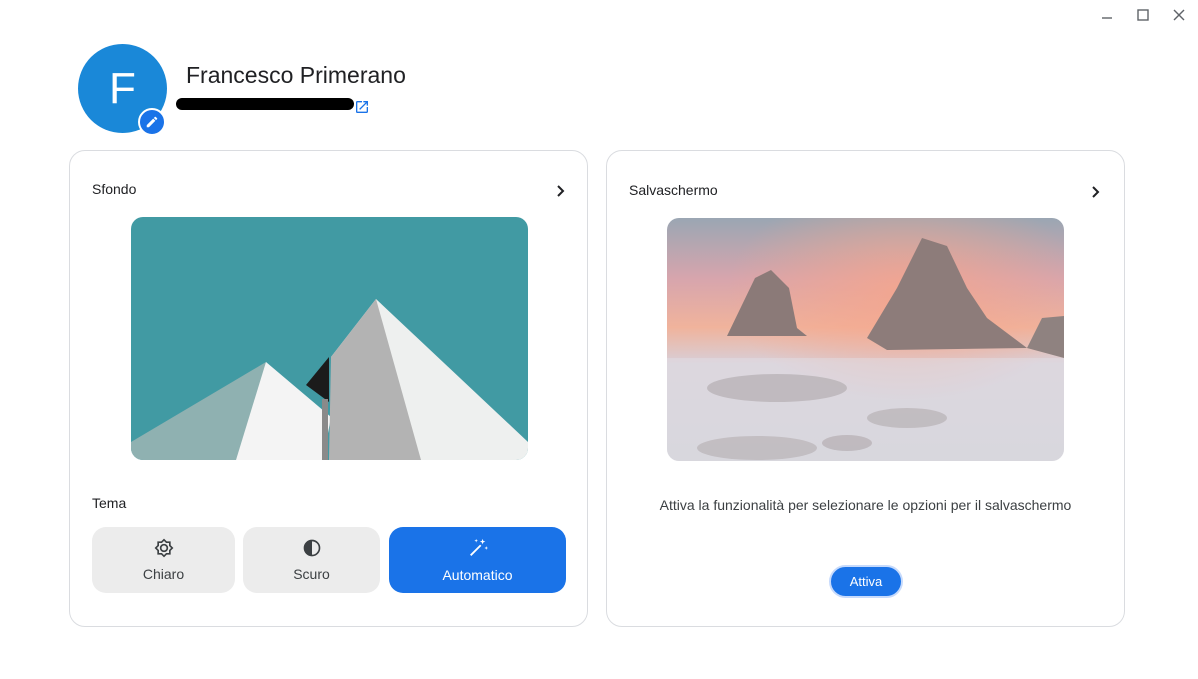 The width and height of the screenshot is (1198, 679). I want to click on avatar-letter: F, so click(122, 88).